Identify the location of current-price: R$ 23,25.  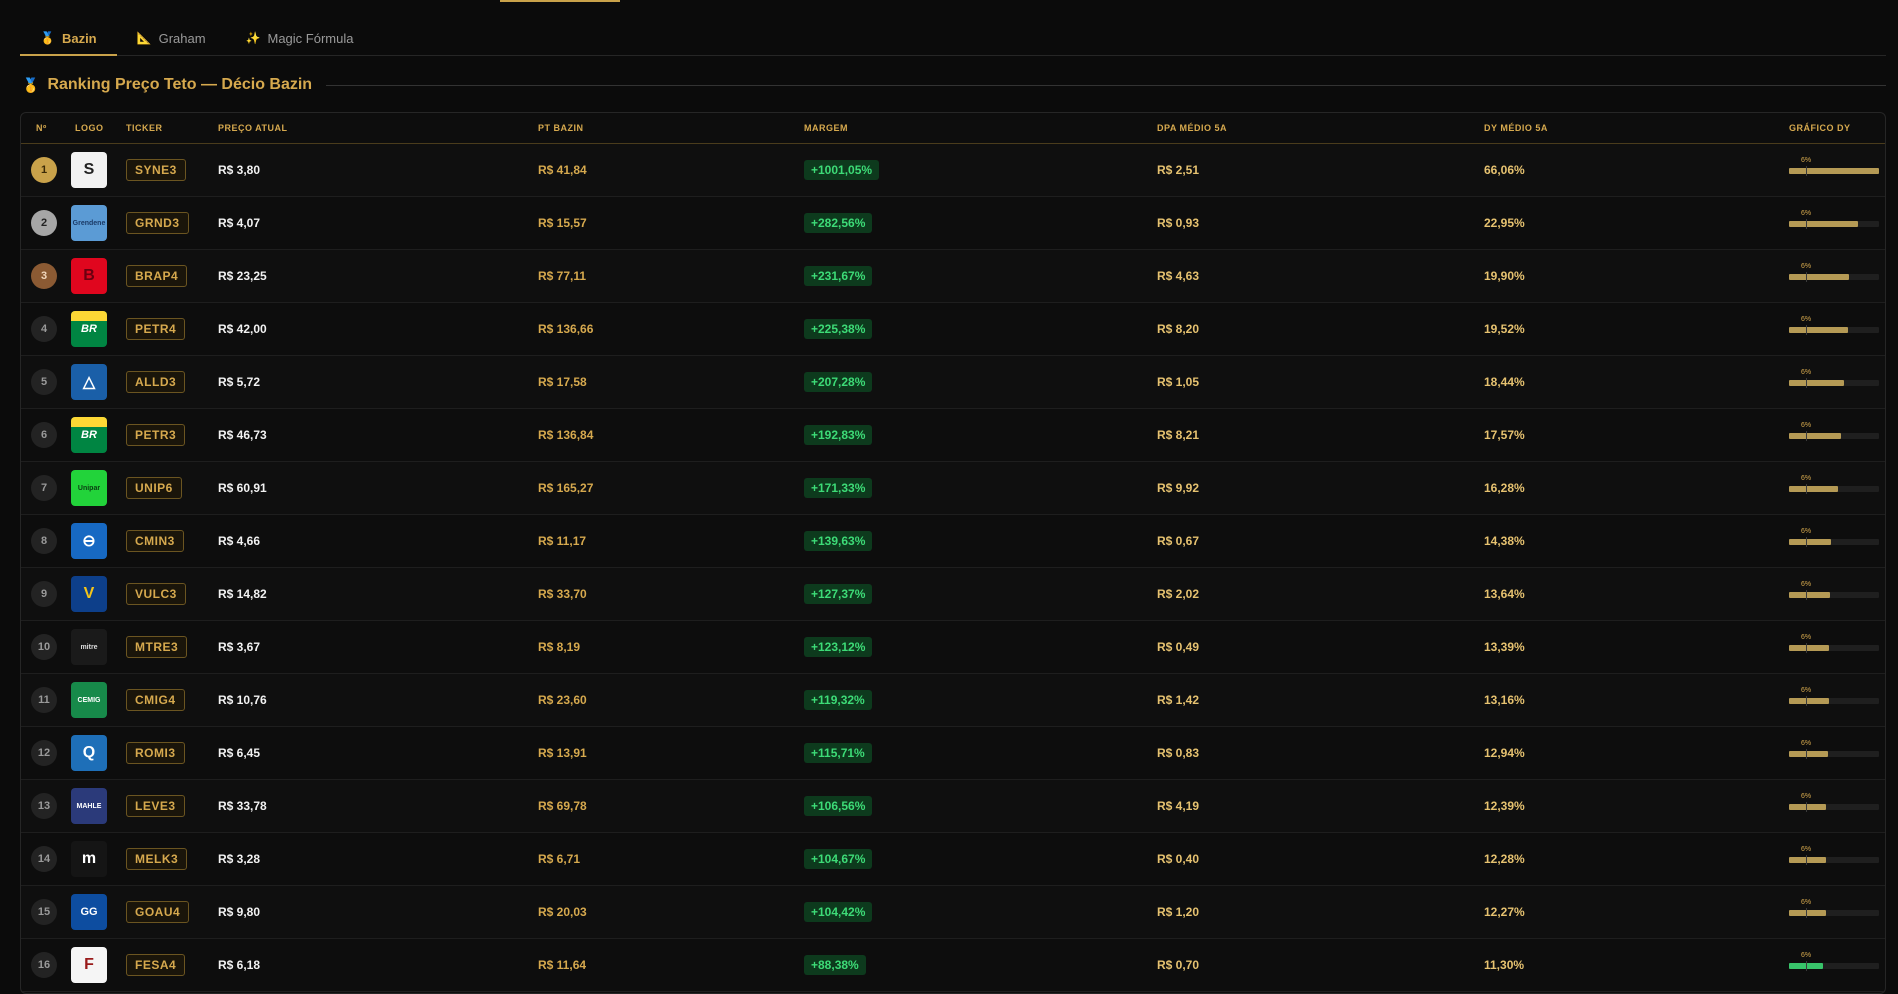
(378, 276).